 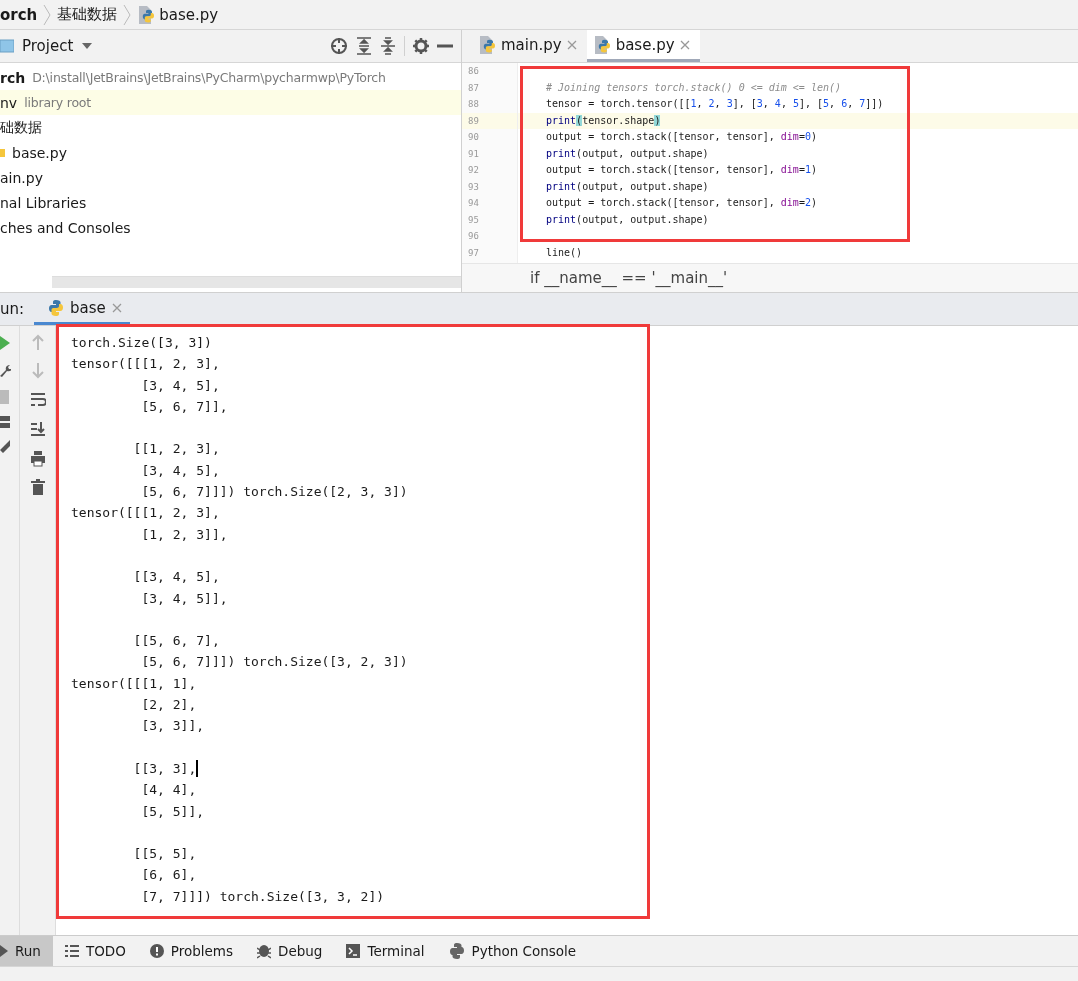 I want to click on line-number: 96, so click(x=473, y=236).